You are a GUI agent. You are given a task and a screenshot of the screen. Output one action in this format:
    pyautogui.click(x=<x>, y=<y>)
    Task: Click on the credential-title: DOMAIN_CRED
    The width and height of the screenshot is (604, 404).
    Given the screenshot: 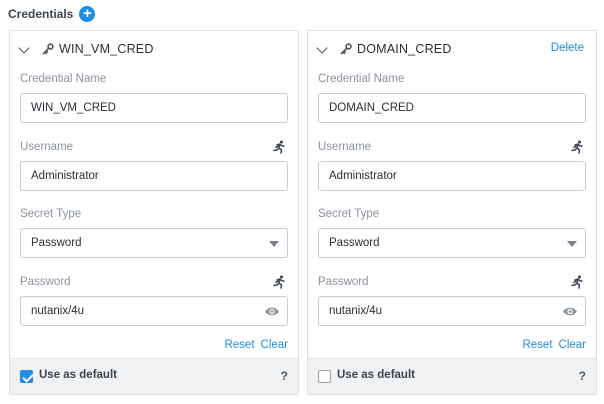 What is the action you would take?
    pyautogui.click(x=404, y=49)
    